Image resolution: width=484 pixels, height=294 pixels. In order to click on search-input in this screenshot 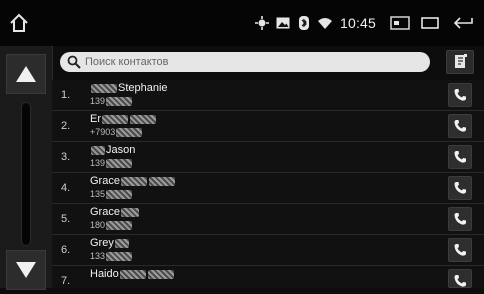, I will do `click(250, 62)`.